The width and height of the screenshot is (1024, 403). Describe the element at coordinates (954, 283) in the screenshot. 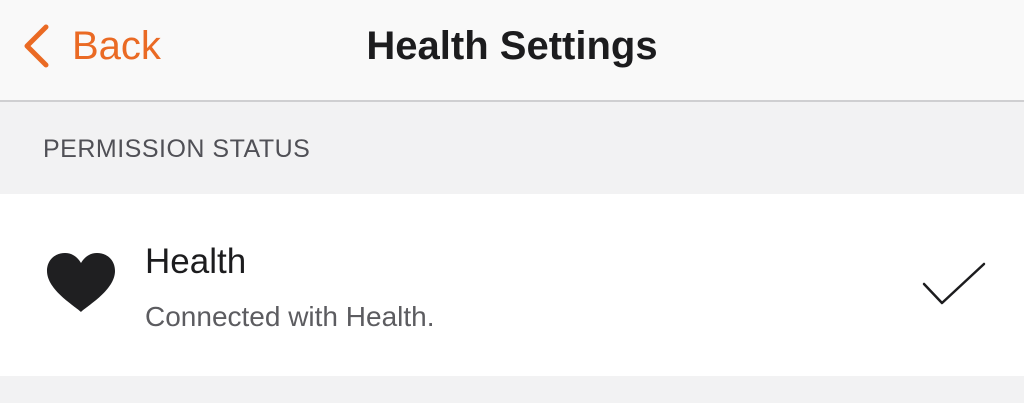

I see `checkmark-icon` at that location.